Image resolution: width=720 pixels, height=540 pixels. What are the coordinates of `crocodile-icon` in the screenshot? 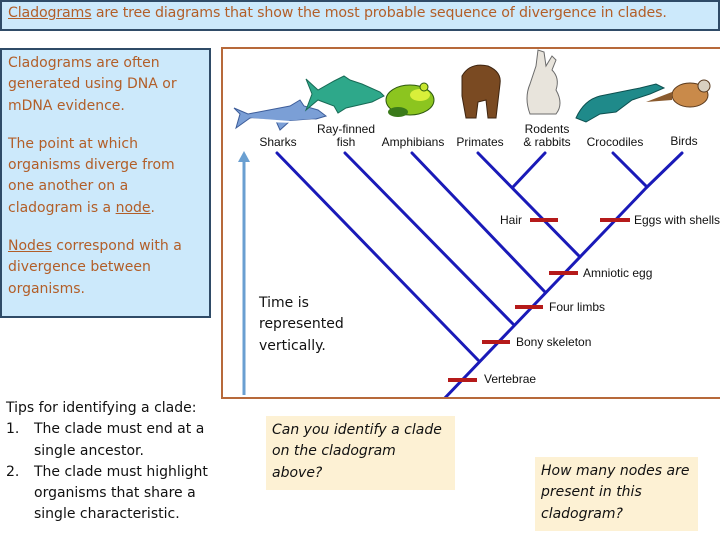 It's located at (620, 103).